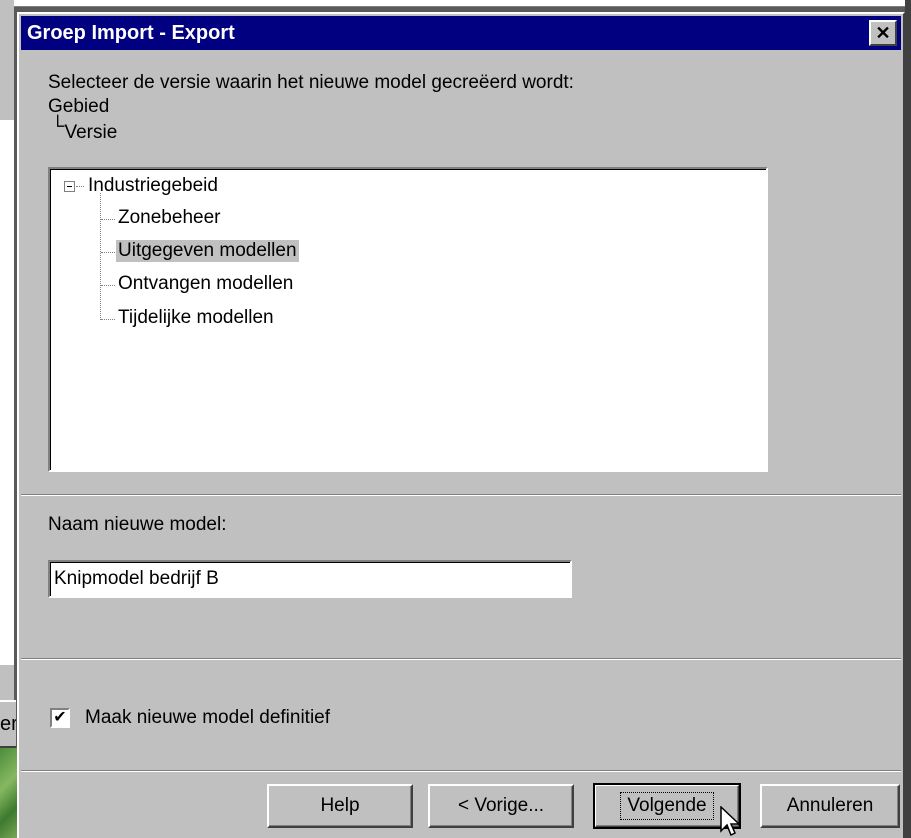 This screenshot has width=911, height=838. Describe the element at coordinates (153, 186) in the screenshot. I see `tree-root-industriegebeid: Industriegebeid` at that location.